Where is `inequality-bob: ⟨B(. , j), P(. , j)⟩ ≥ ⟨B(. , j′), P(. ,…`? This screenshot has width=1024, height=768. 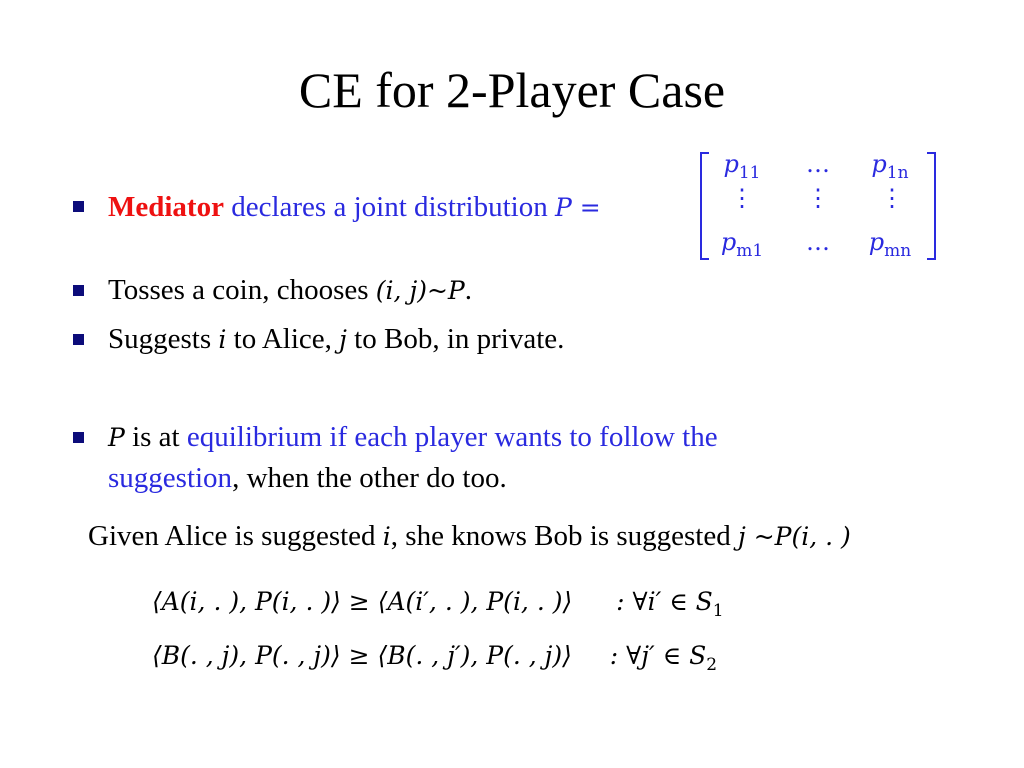
inequality-bob: ⟨B(. , j), P(. , j)⟩ ≥ ⟨B(. , j′), P(. ,… is located at coordinates (435, 658).